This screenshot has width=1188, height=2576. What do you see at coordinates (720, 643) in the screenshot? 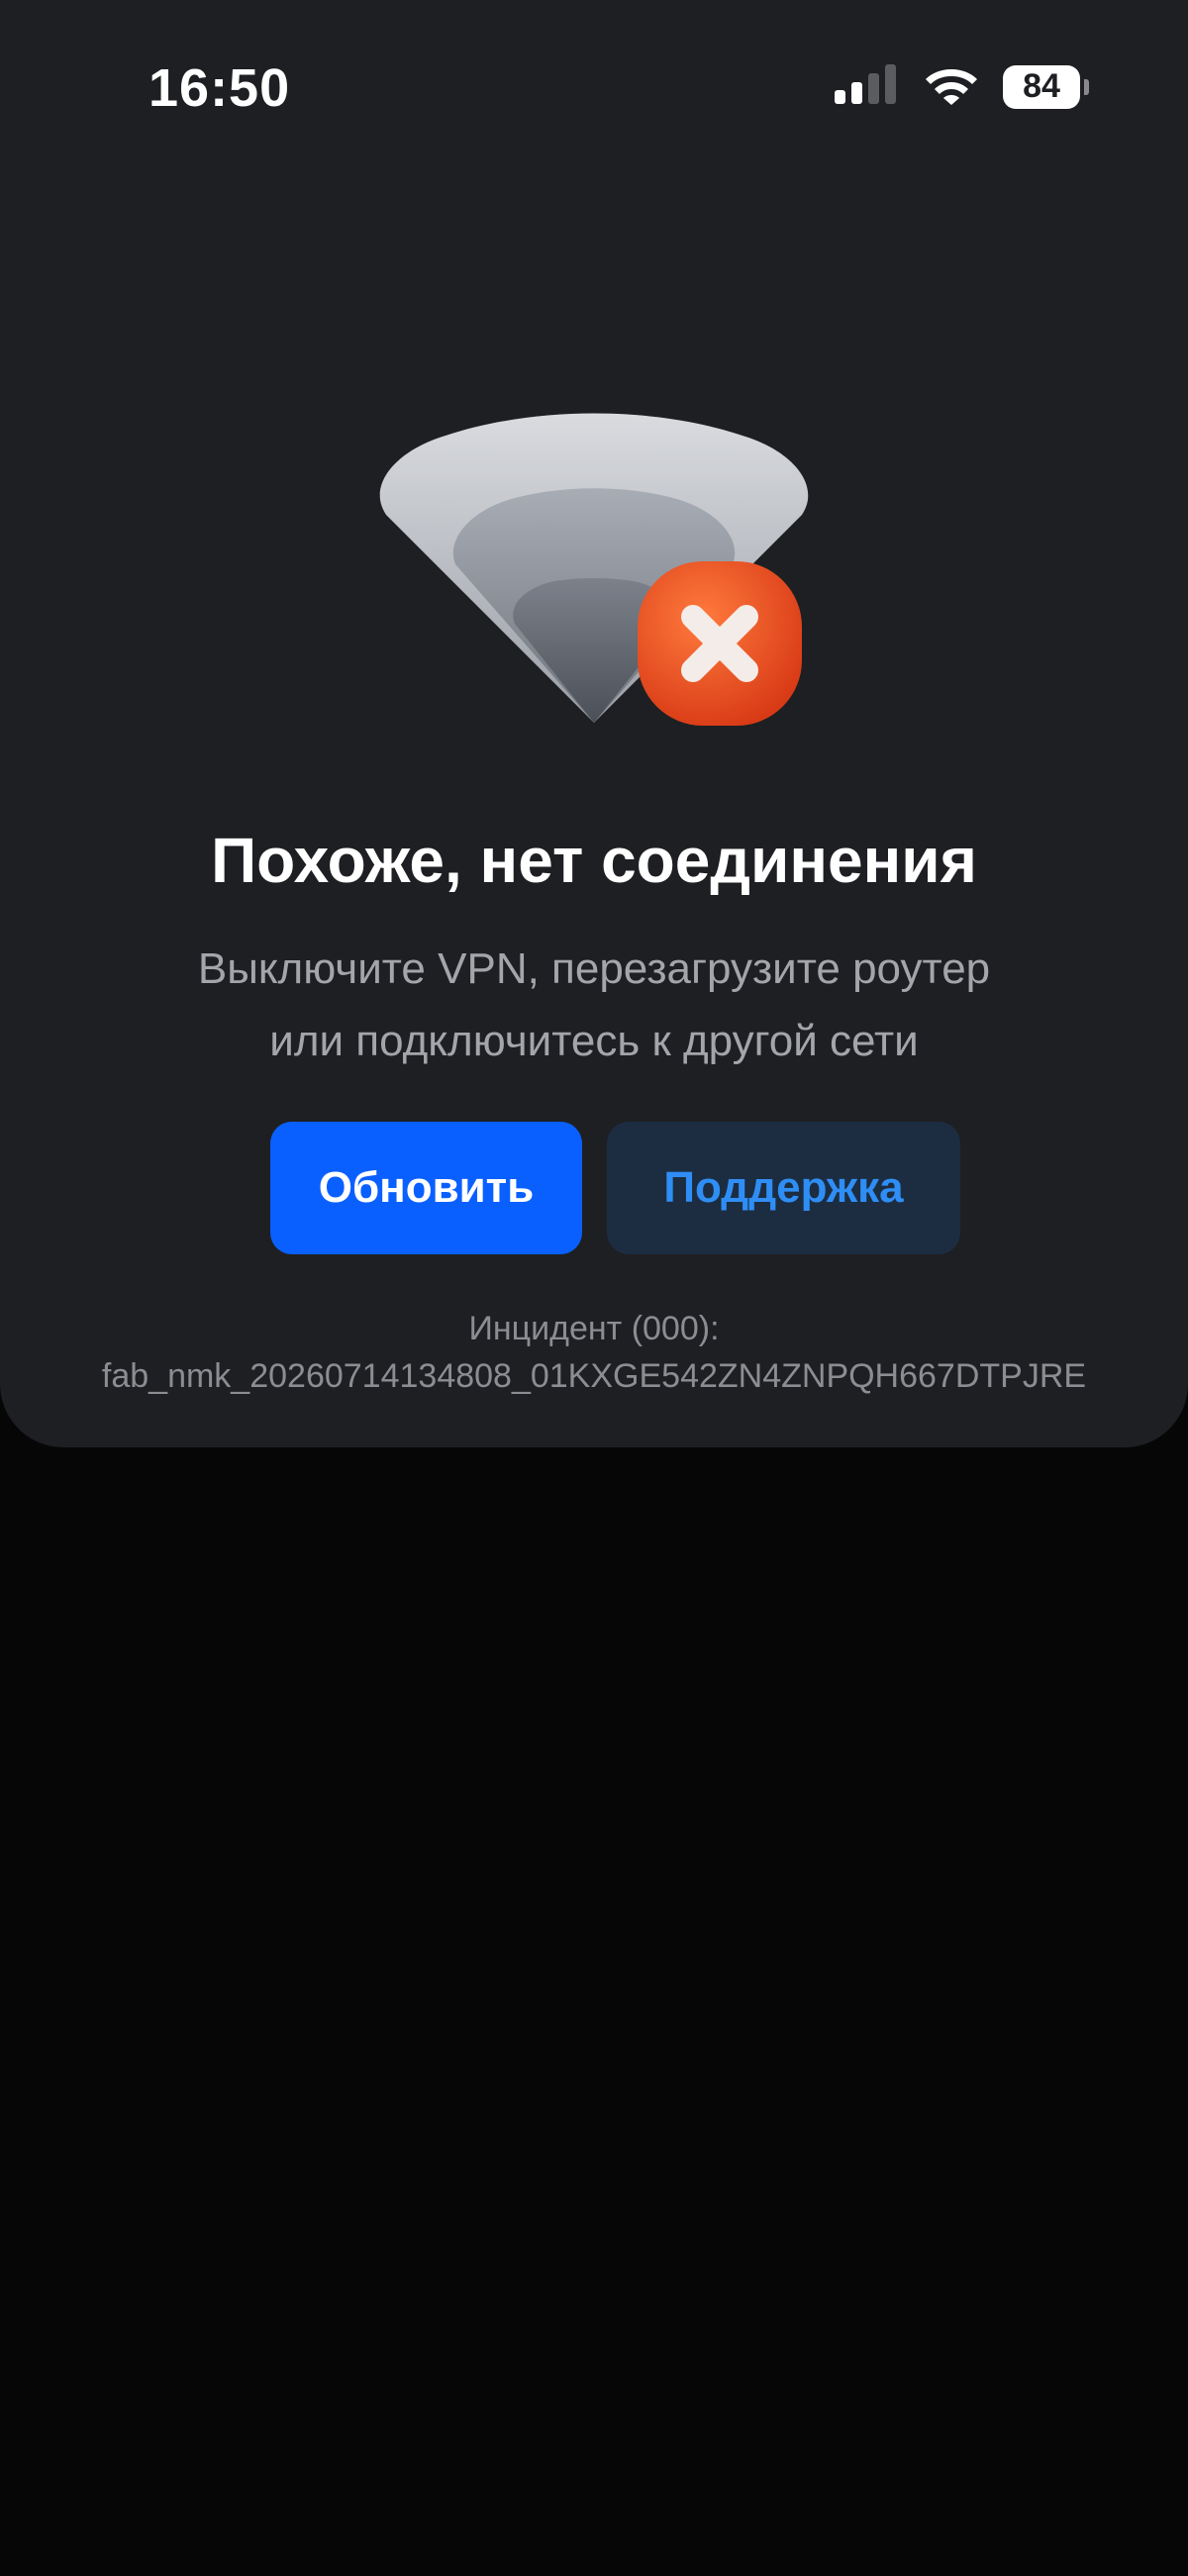
I see `close-icon` at bounding box center [720, 643].